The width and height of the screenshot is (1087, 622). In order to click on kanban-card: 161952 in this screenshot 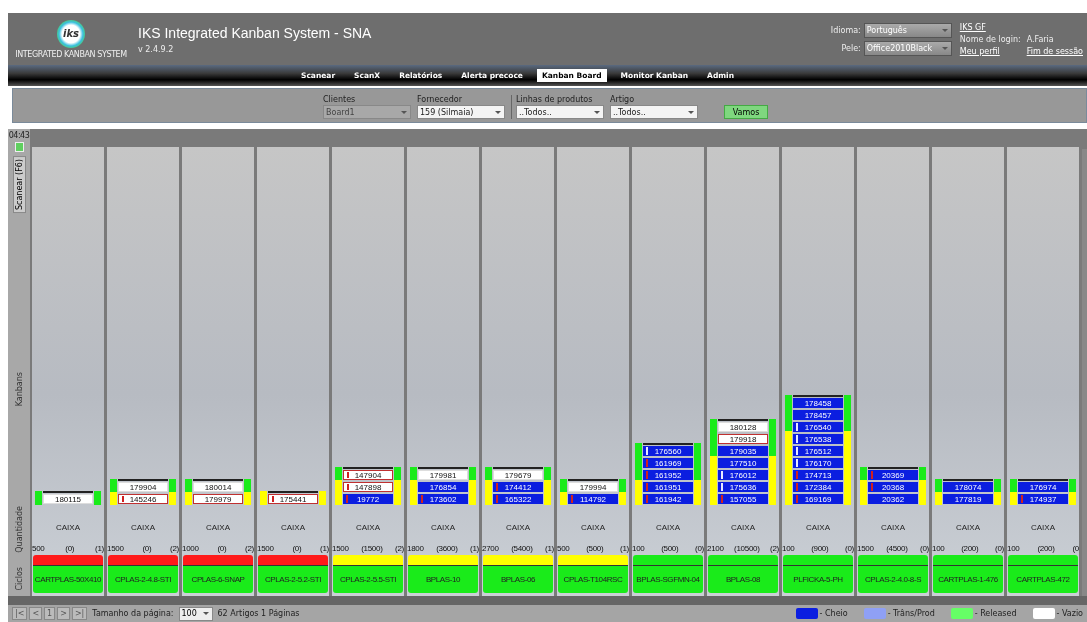, I will do `click(668, 475)`.